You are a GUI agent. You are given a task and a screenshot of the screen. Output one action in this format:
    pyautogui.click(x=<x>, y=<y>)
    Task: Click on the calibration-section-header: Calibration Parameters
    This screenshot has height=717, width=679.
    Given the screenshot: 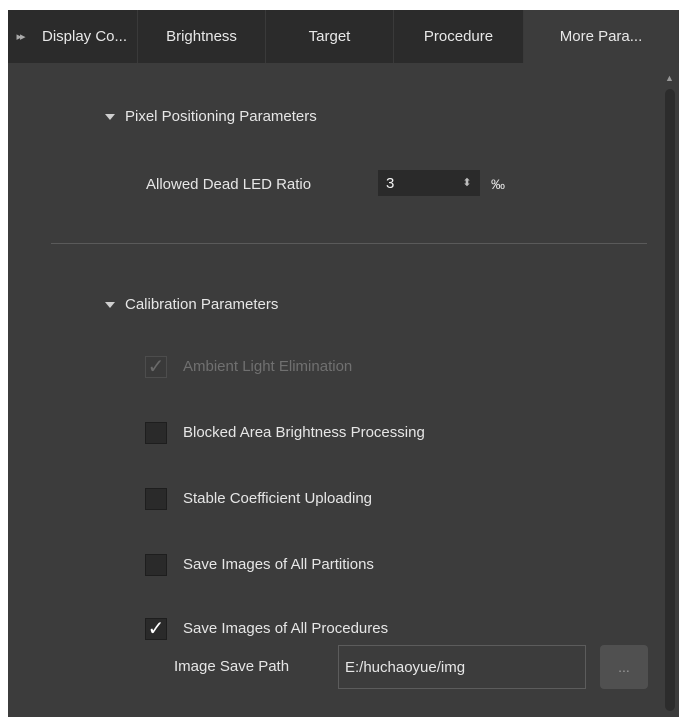 What is the action you would take?
    pyautogui.click(x=191, y=304)
    